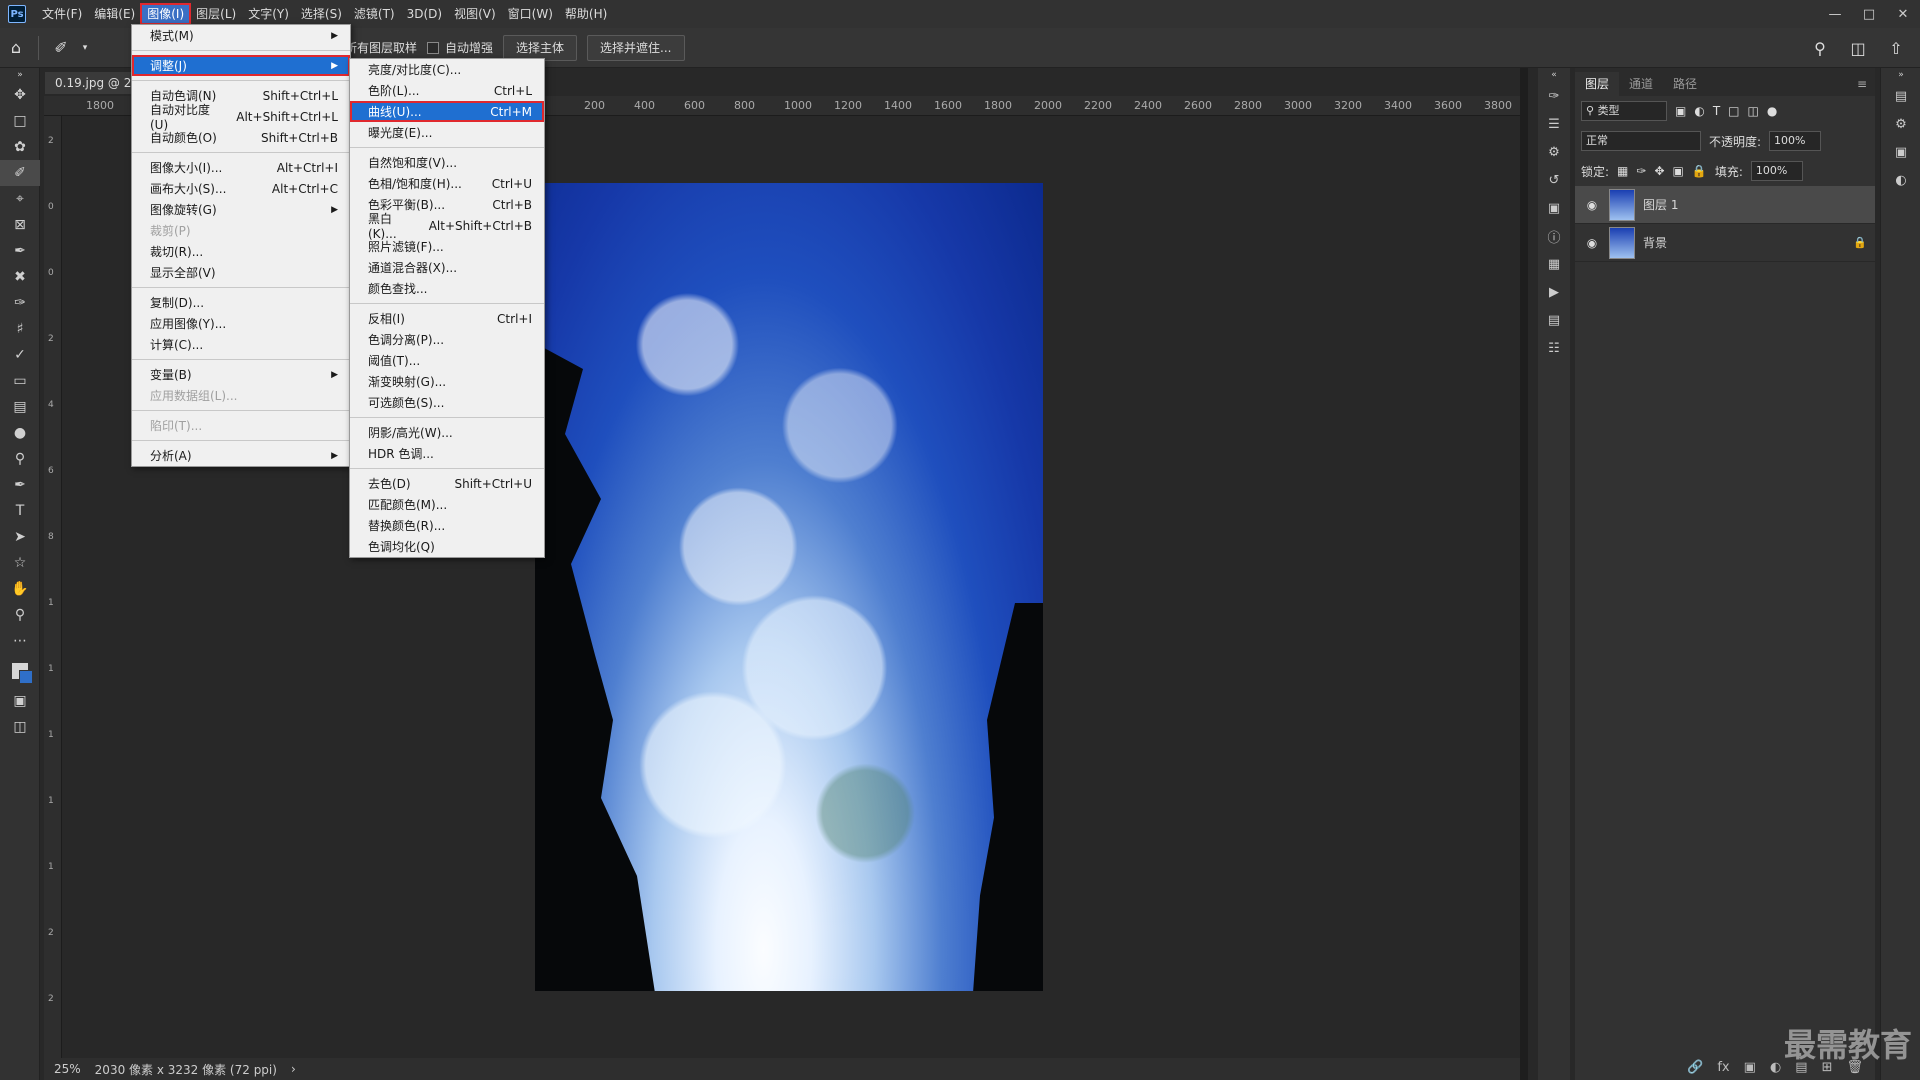 This screenshot has height=1080, width=1920. What do you see at coordinates (447, 90) in the screenshot?
I see `menu-item-色阶: 色阶(L)... Ctrl+L` at bounding box center [447, 90].